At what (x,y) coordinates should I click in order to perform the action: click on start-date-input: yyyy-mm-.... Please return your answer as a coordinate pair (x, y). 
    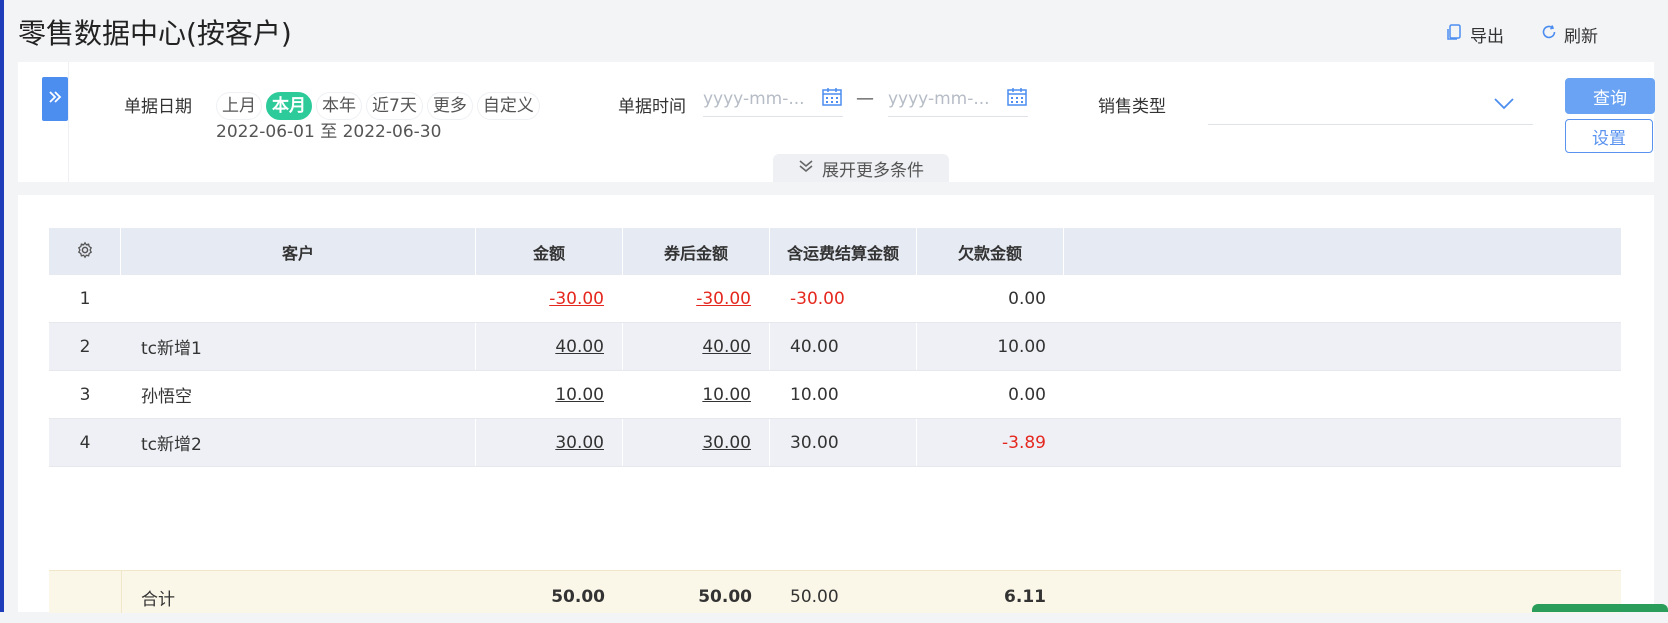
    Looking at the image, I should click on (773, 99).